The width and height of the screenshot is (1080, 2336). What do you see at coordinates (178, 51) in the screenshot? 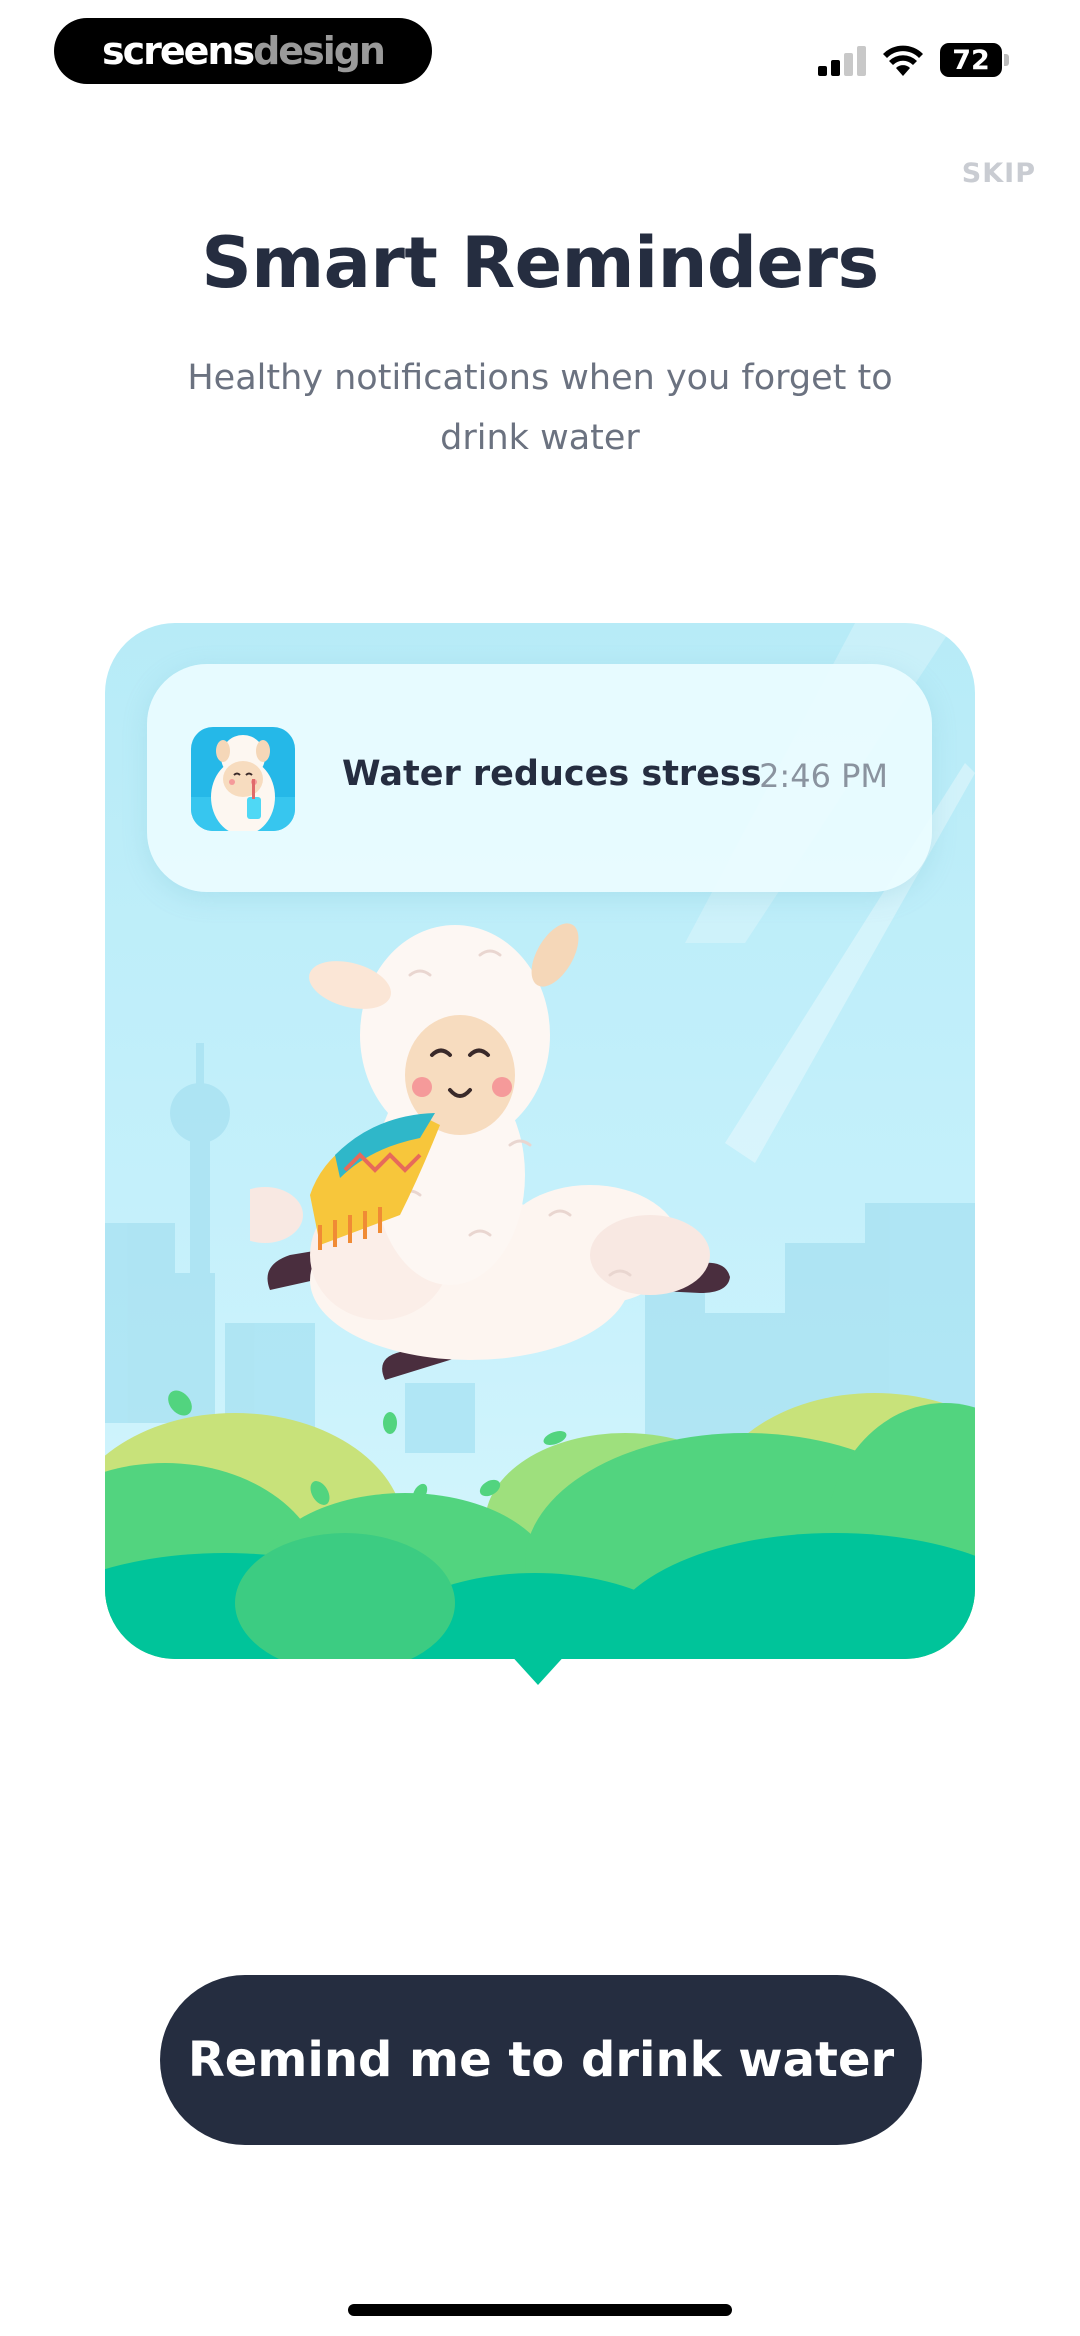
I see `watermark-part1: screens` at bounding box center [178, 51].